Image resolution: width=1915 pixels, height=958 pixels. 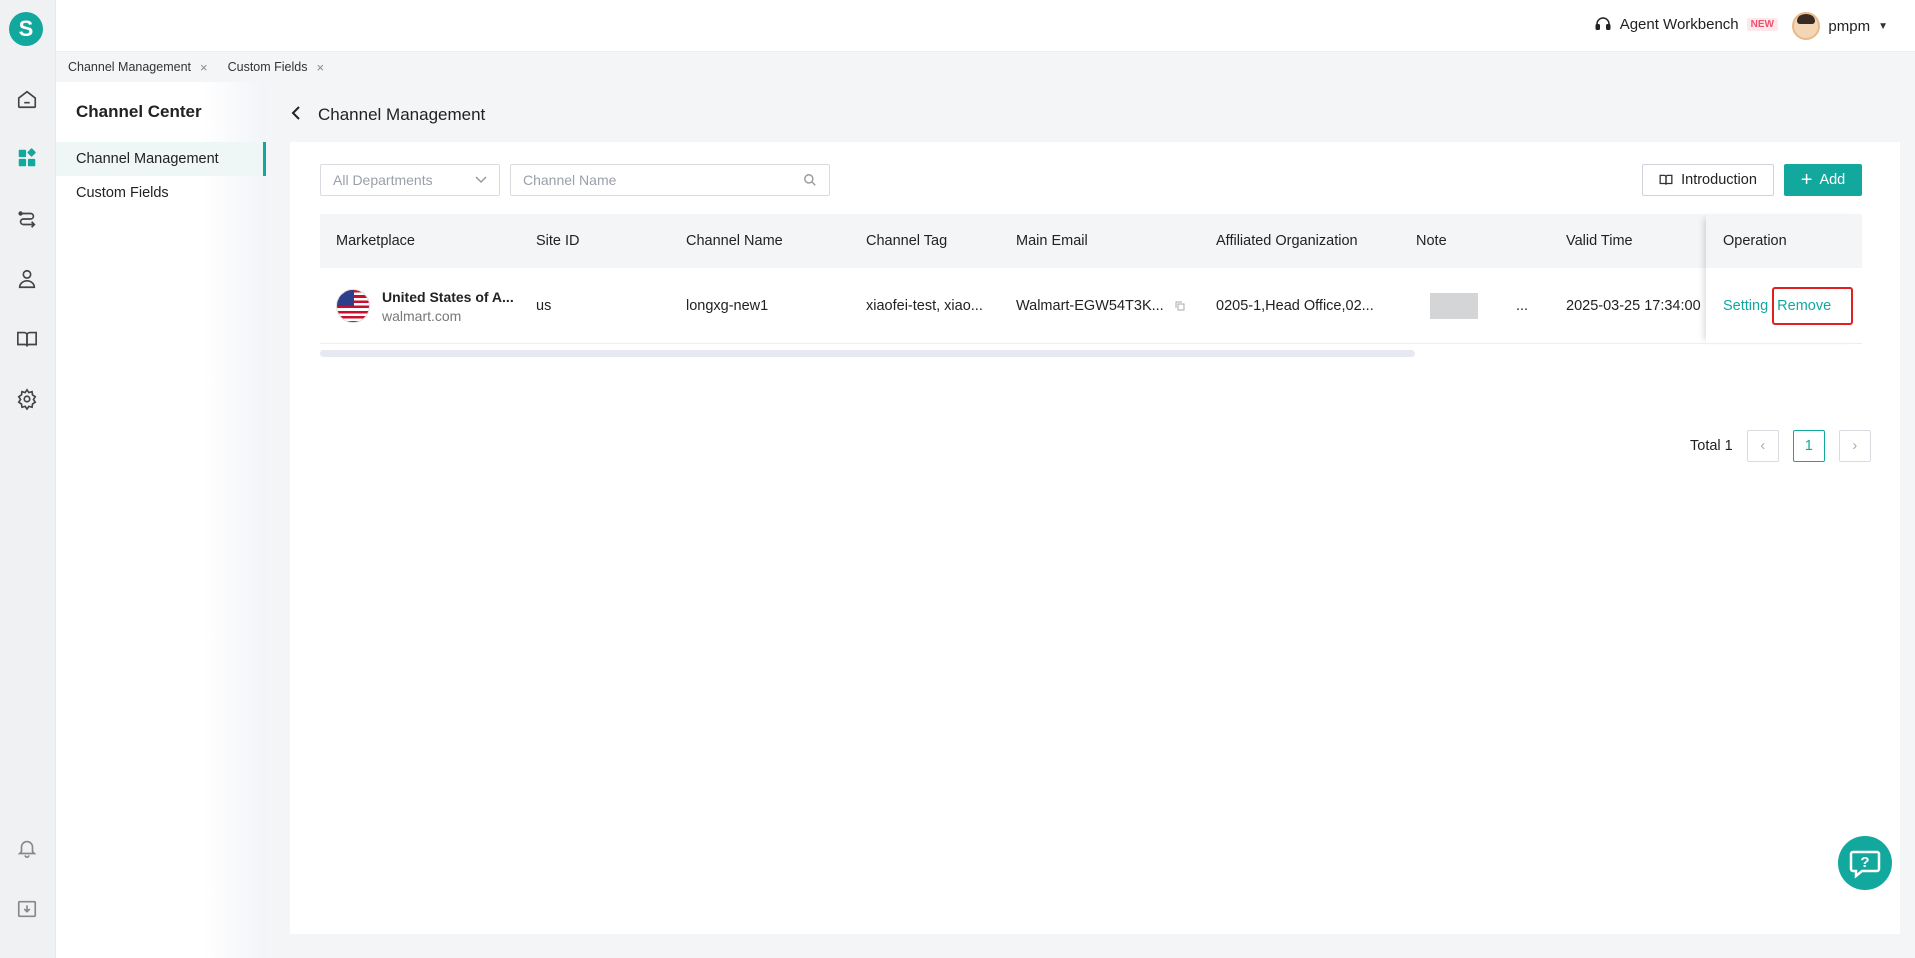 What do you see at coordinates (27, 279) in the screenshot?
I see `customer-icon` at bounding box center [27, 279].